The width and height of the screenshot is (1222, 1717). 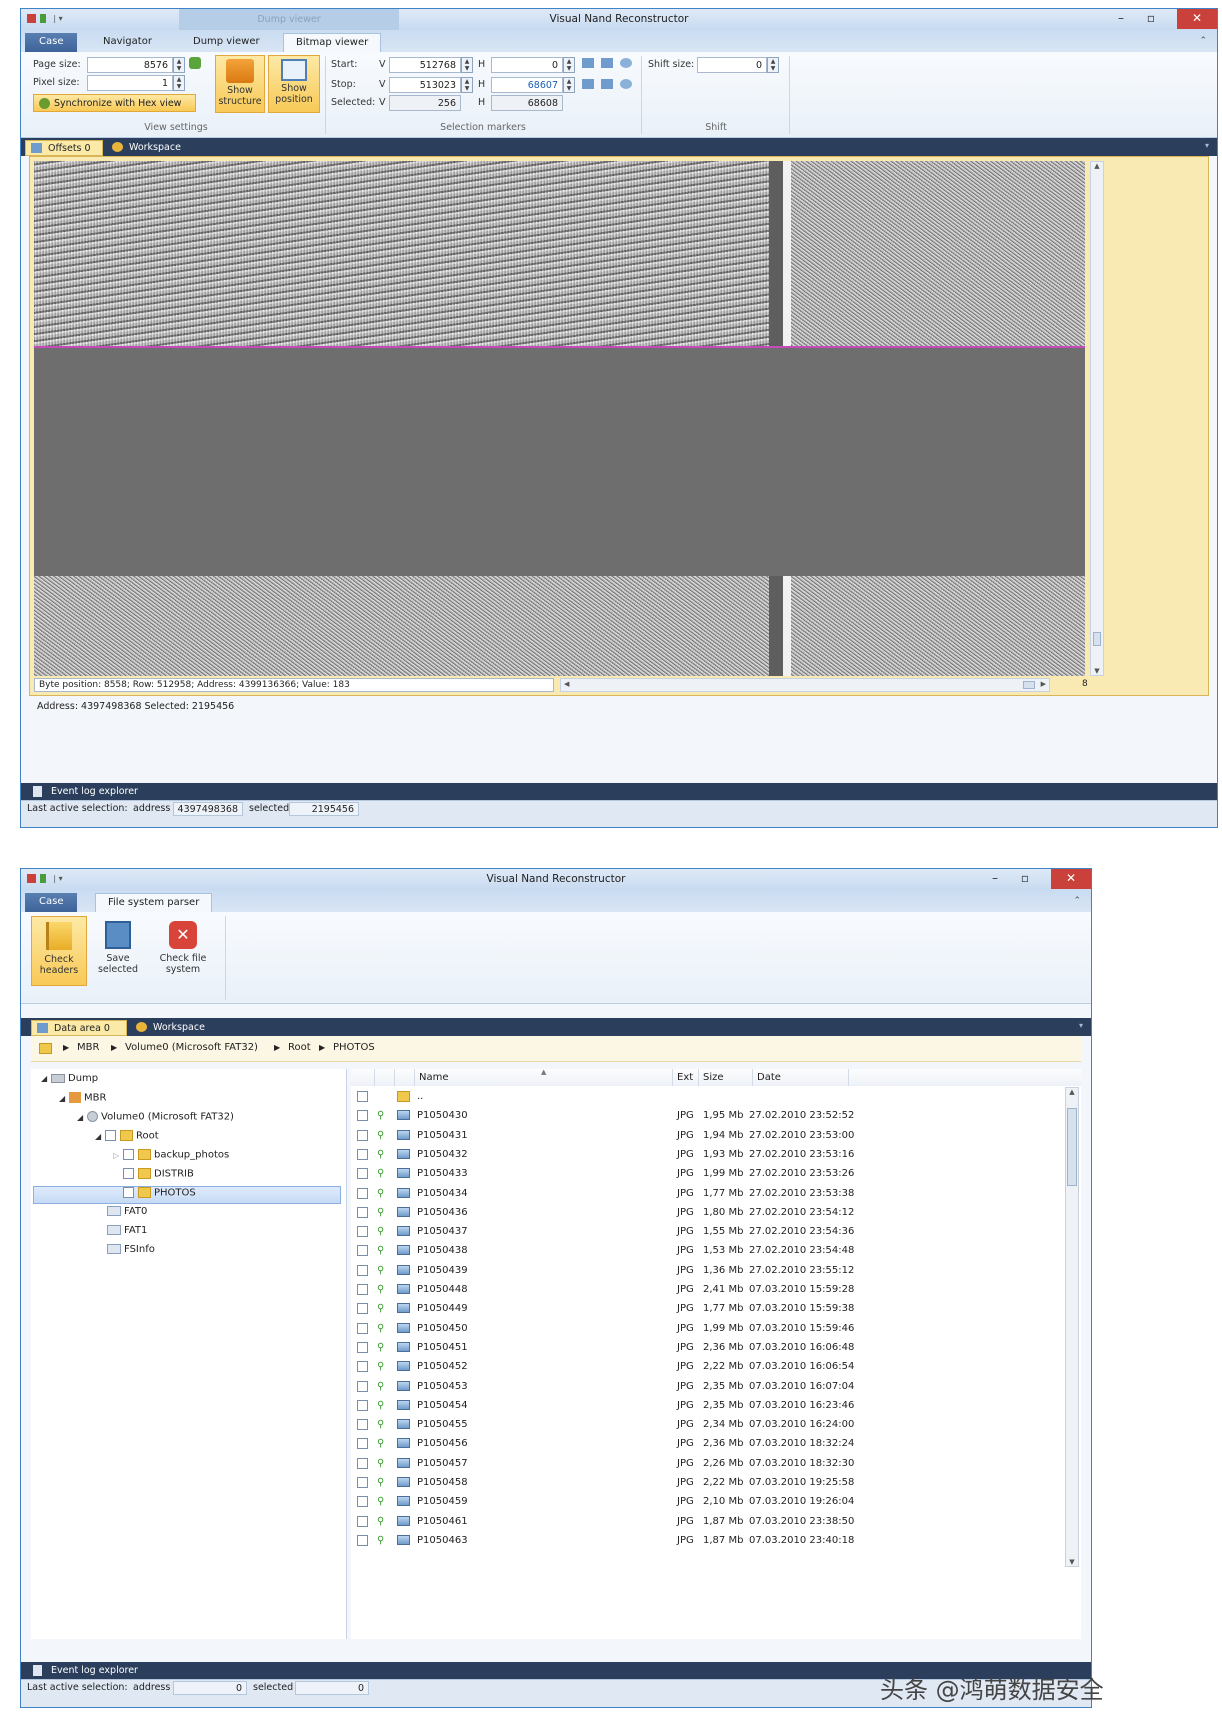 What do you see at coordinates (732, 65) in the screenshot?
I see `shift-size-input: 0` at bounding box center [732, 65].